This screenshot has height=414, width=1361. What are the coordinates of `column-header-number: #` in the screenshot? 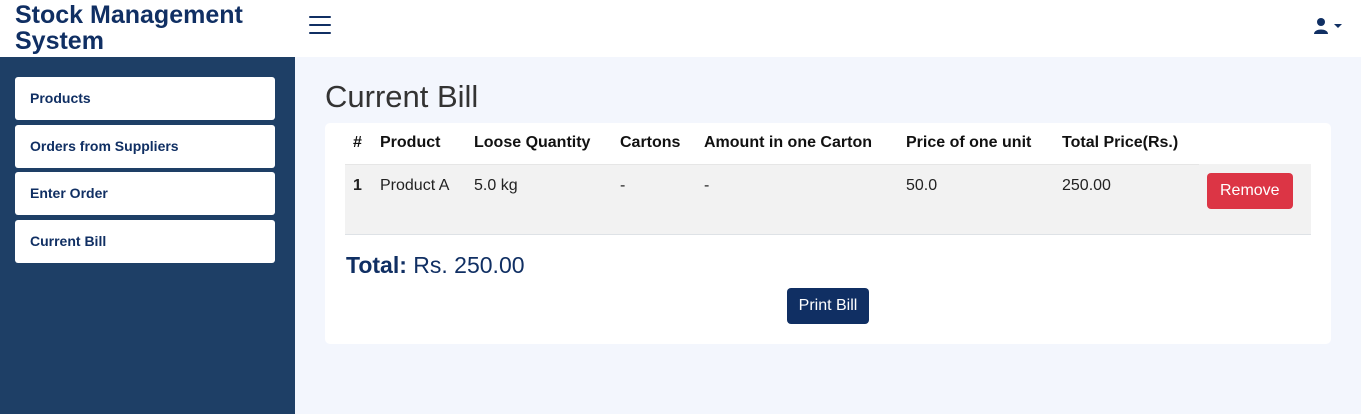 It's located at (358, 144).